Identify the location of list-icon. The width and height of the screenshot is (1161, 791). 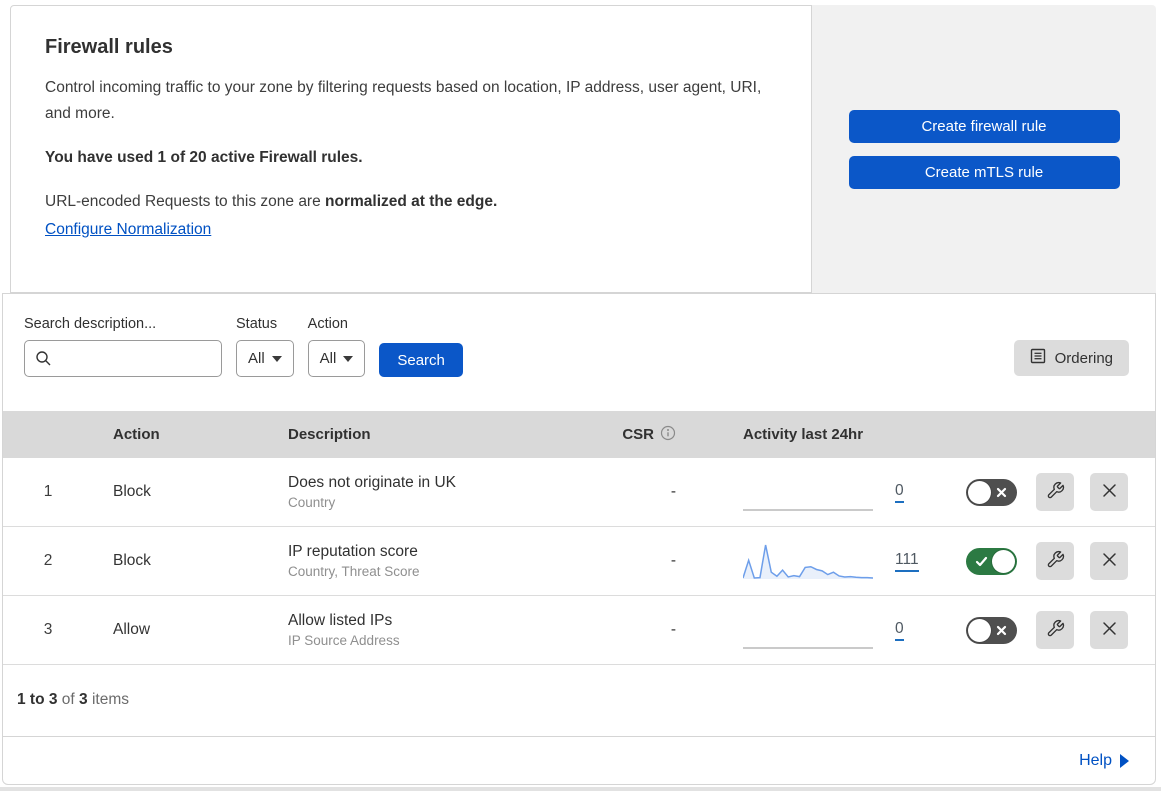
(1038, 358).